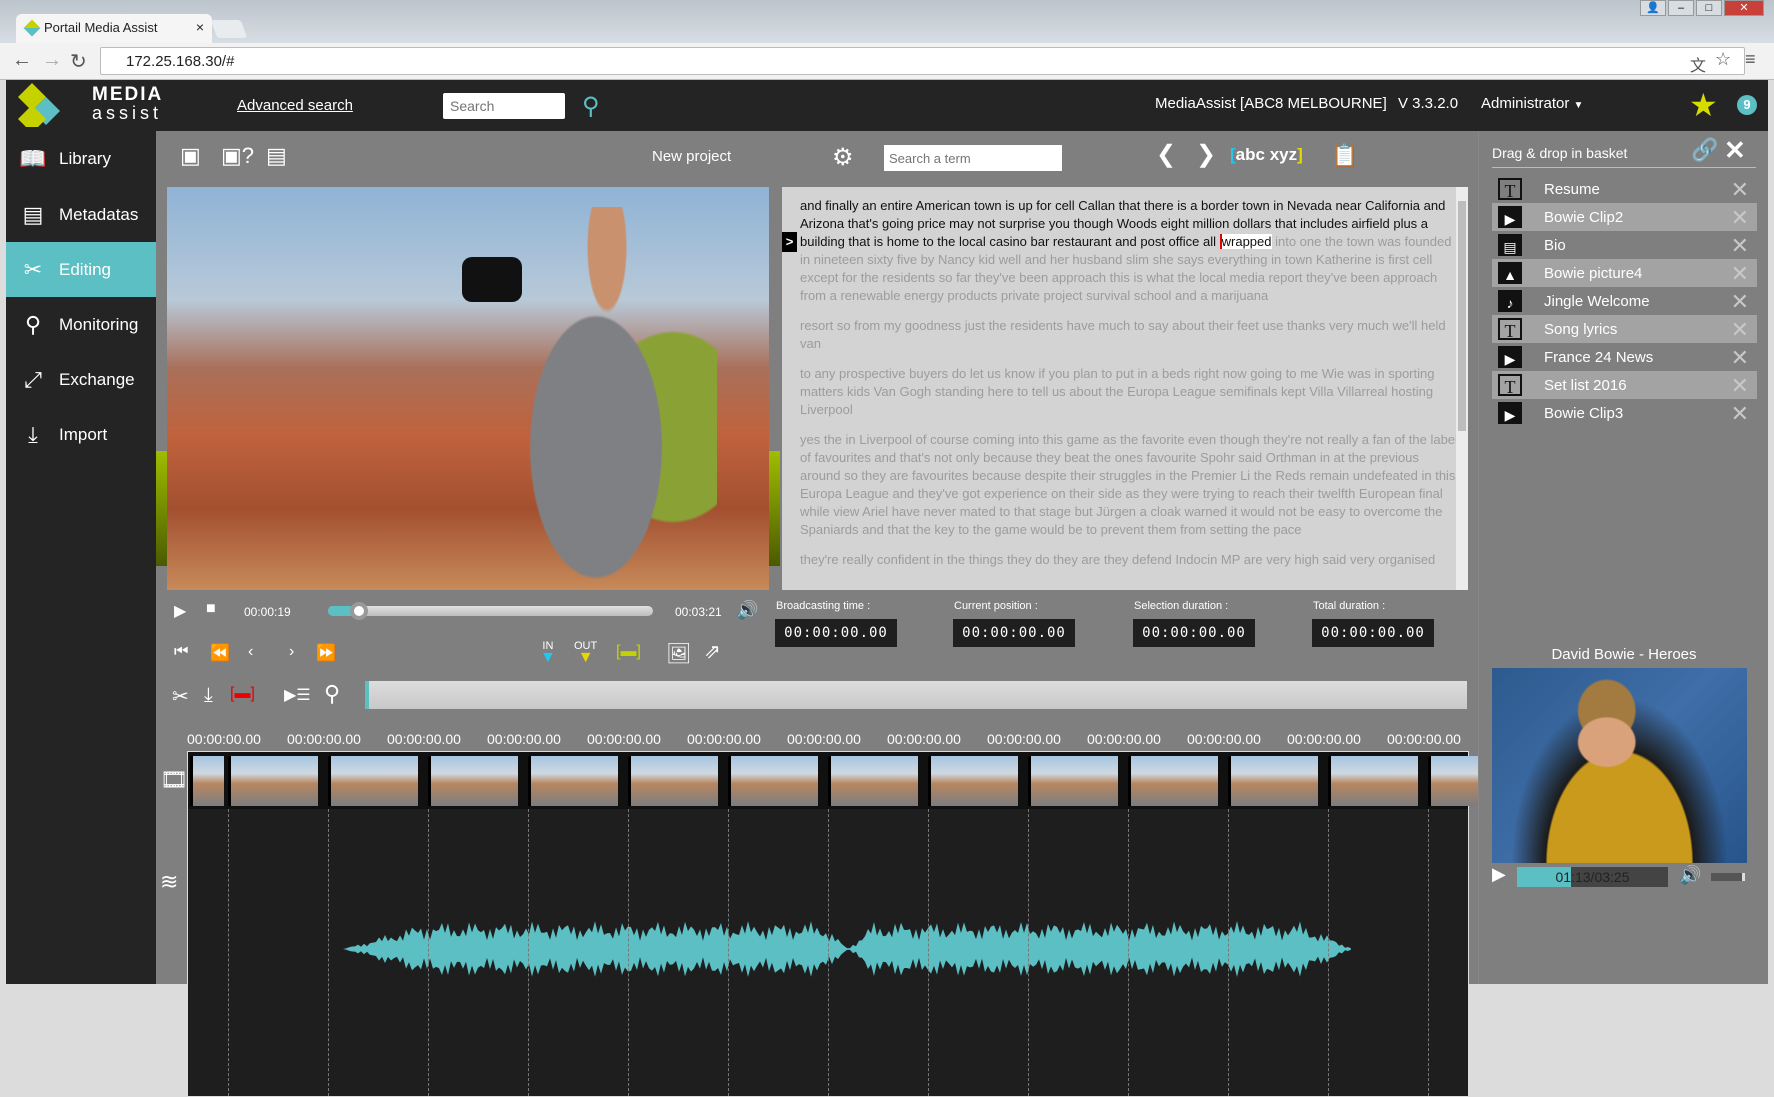 This screenshot has width=1774, height=1097. Describe the element at coordinates (276, 156) in the screenshot. I see `notes-icon: ▤` at that location.